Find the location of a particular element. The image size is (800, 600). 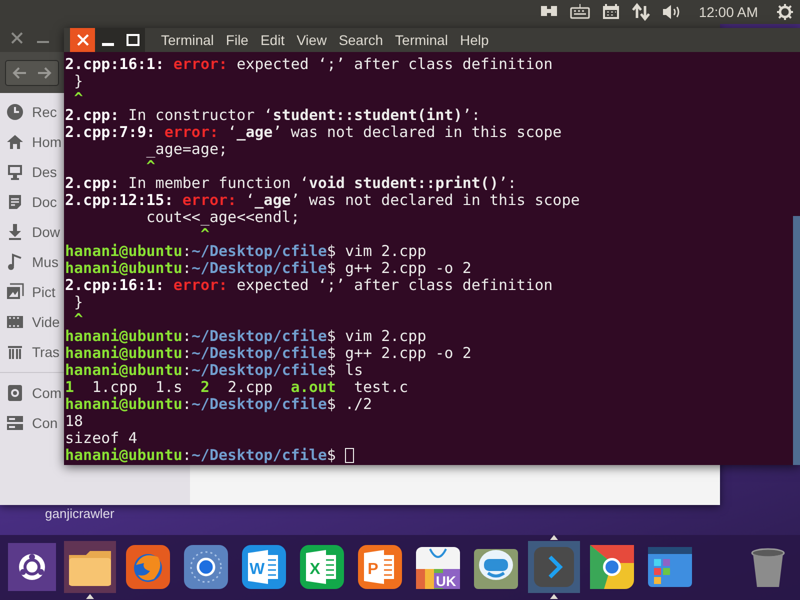

sidebar-item: Des is located at coordinates (31, 172).